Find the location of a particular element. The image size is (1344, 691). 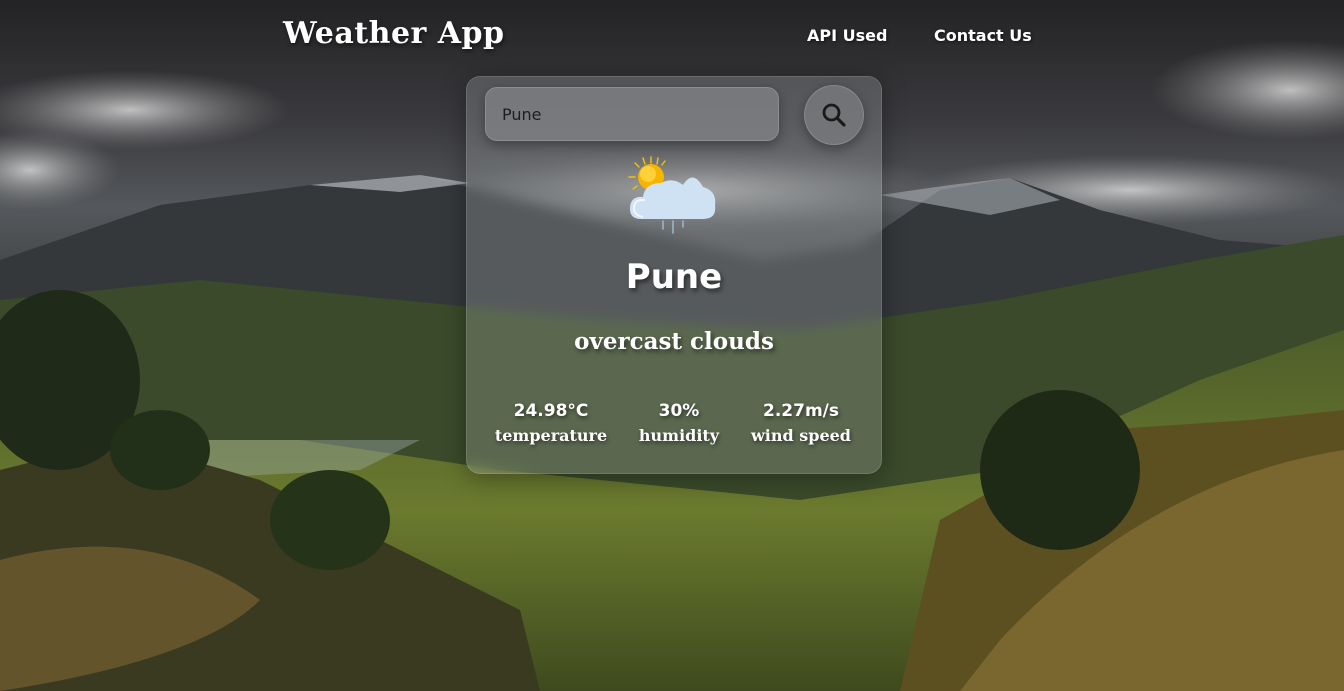

search-button is located at coordinates (834, 115).